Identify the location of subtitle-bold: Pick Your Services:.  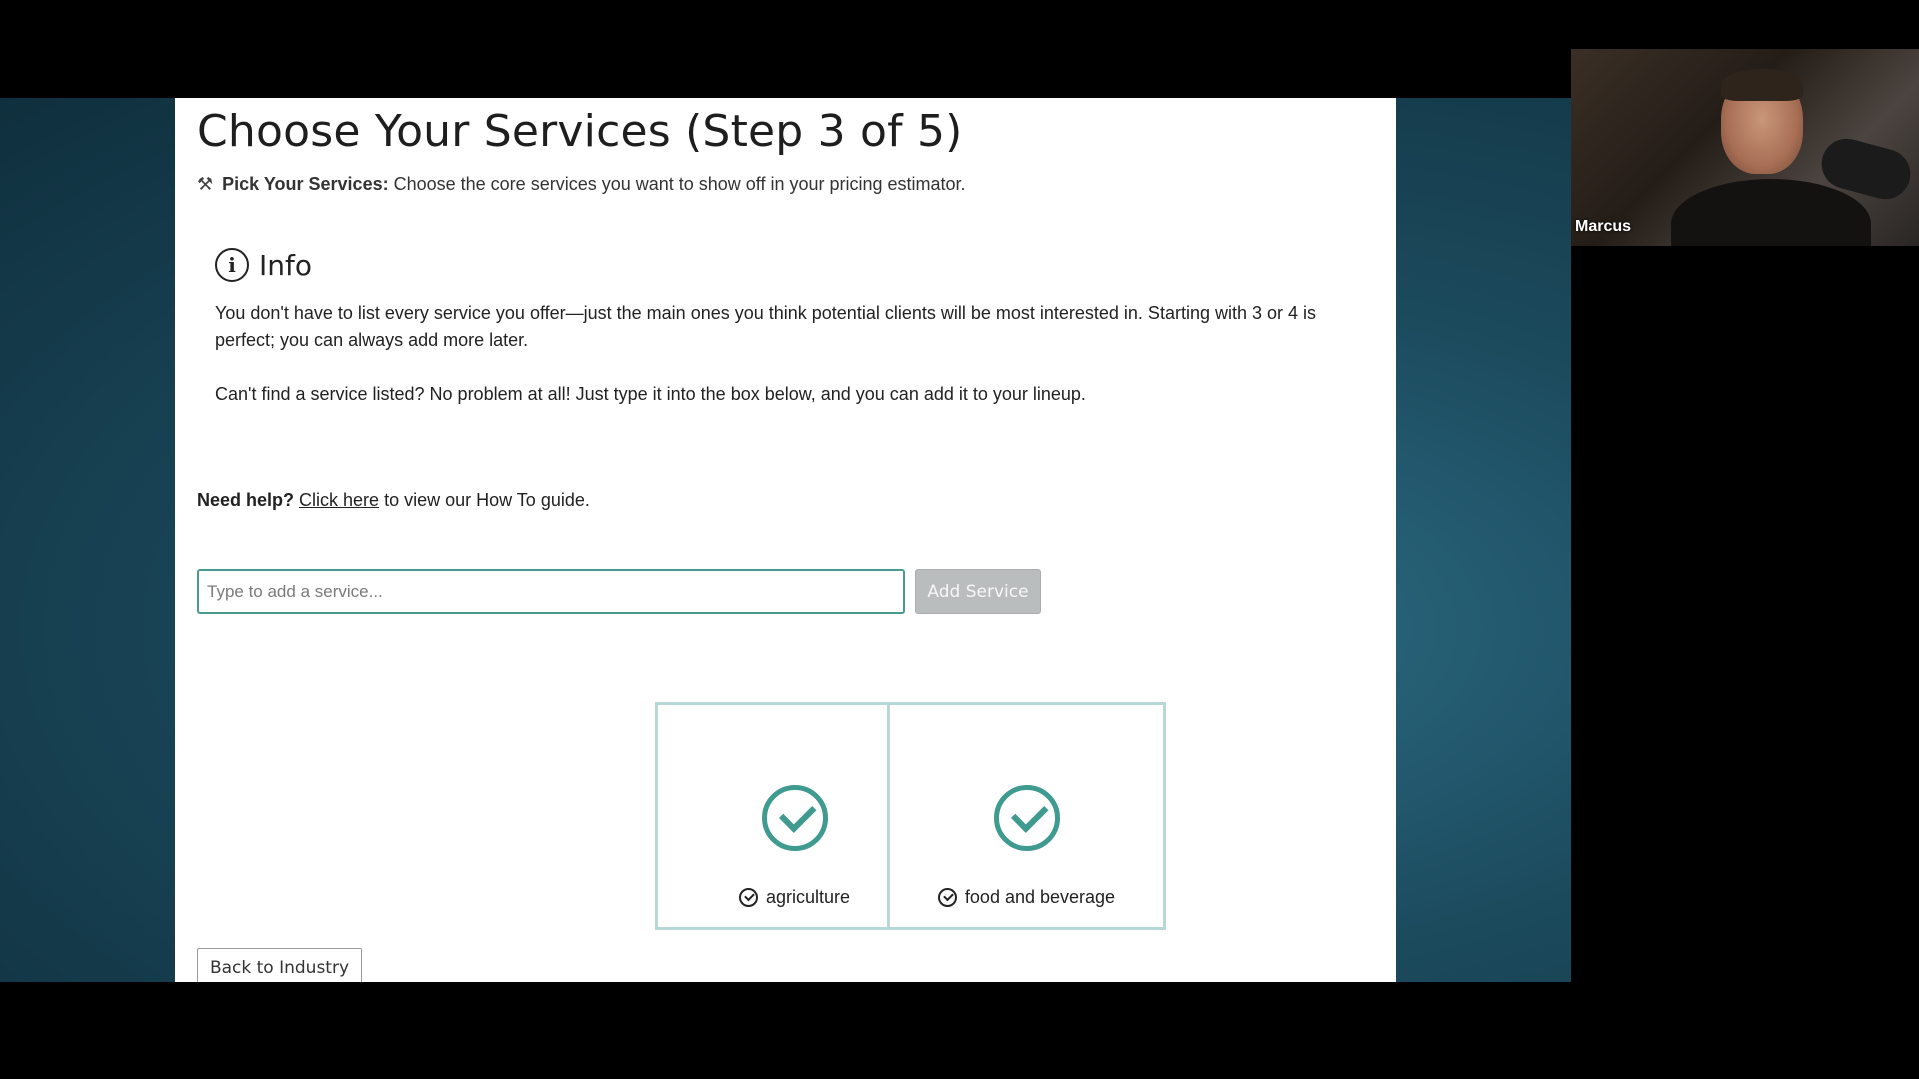
(305, 184).